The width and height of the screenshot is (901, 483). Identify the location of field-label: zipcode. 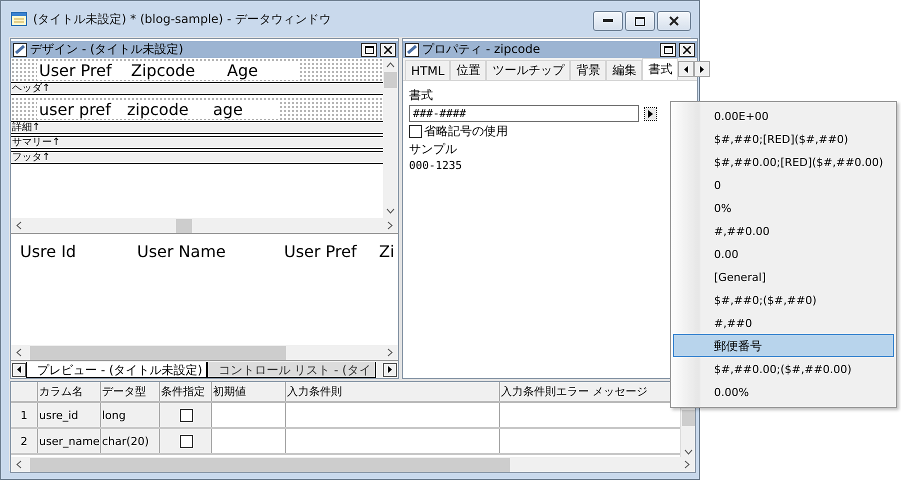
(168, 109).